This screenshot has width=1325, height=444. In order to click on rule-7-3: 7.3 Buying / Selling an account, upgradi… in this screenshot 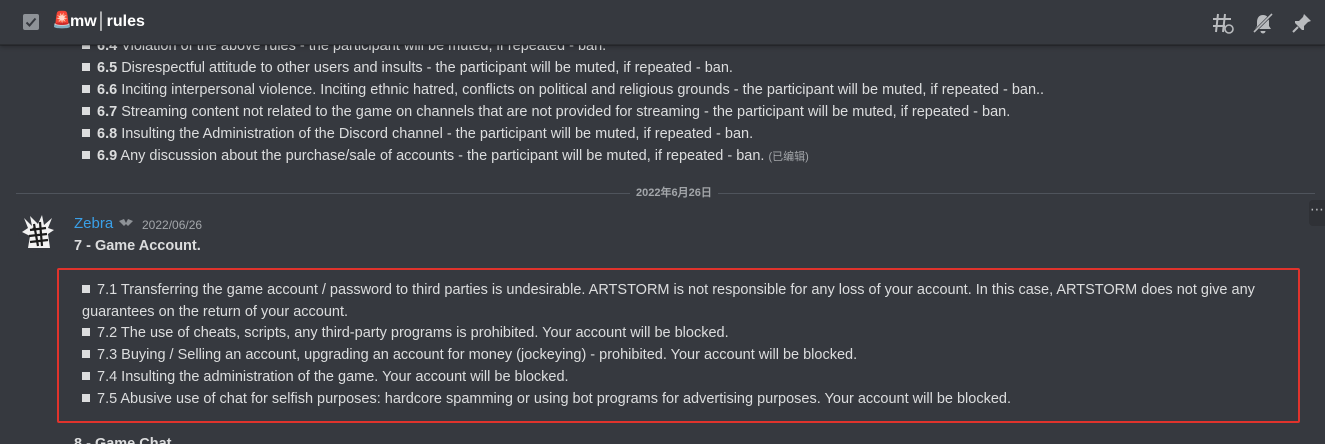, I will do `click(684, 355)`.